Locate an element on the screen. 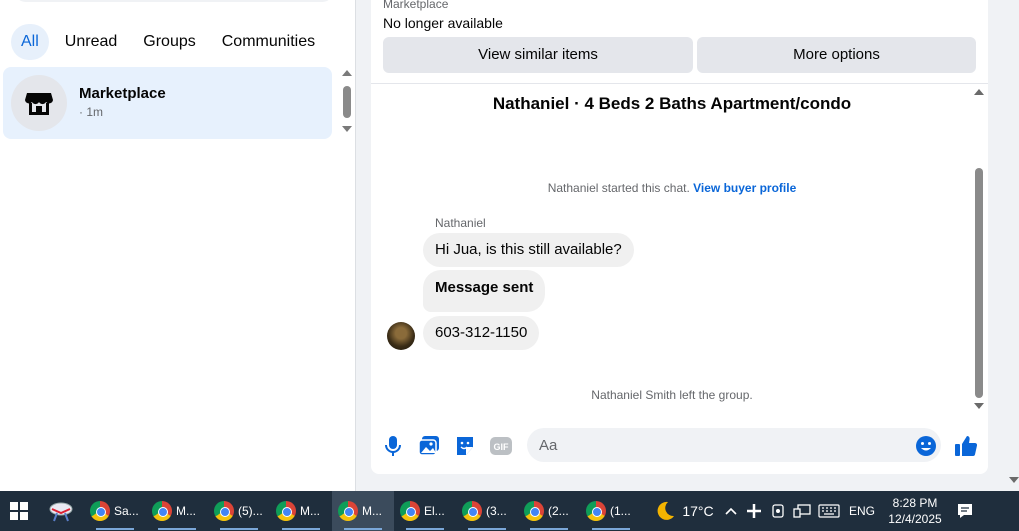  header-divider is located at coordinates (679, 83).